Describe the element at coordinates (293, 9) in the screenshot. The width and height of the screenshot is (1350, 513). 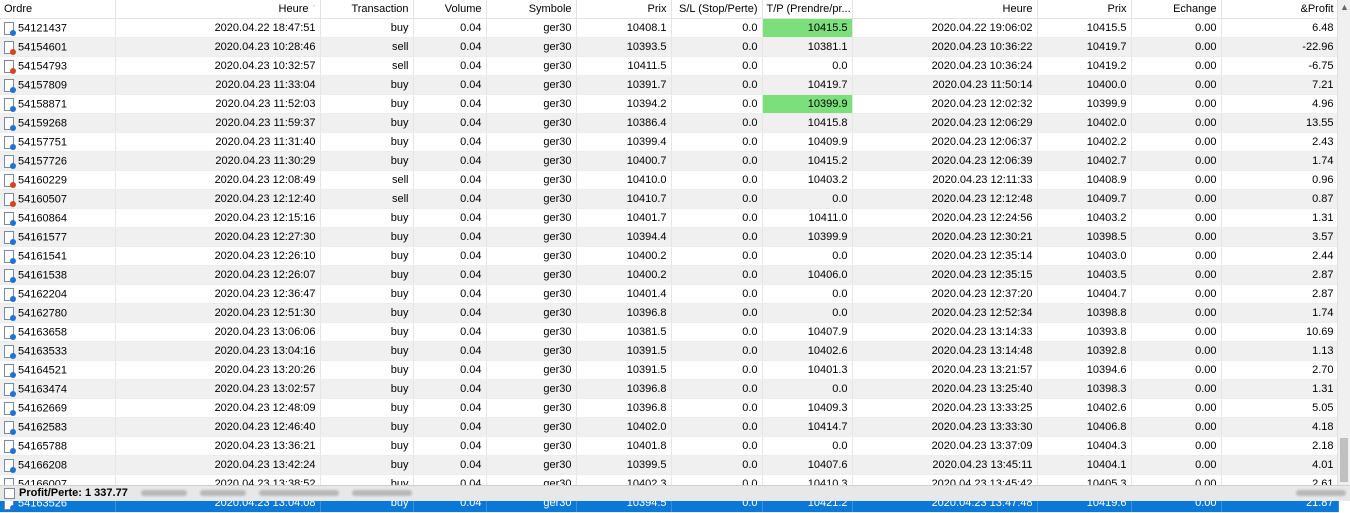
I see `col-header-label: Heure` at that location.